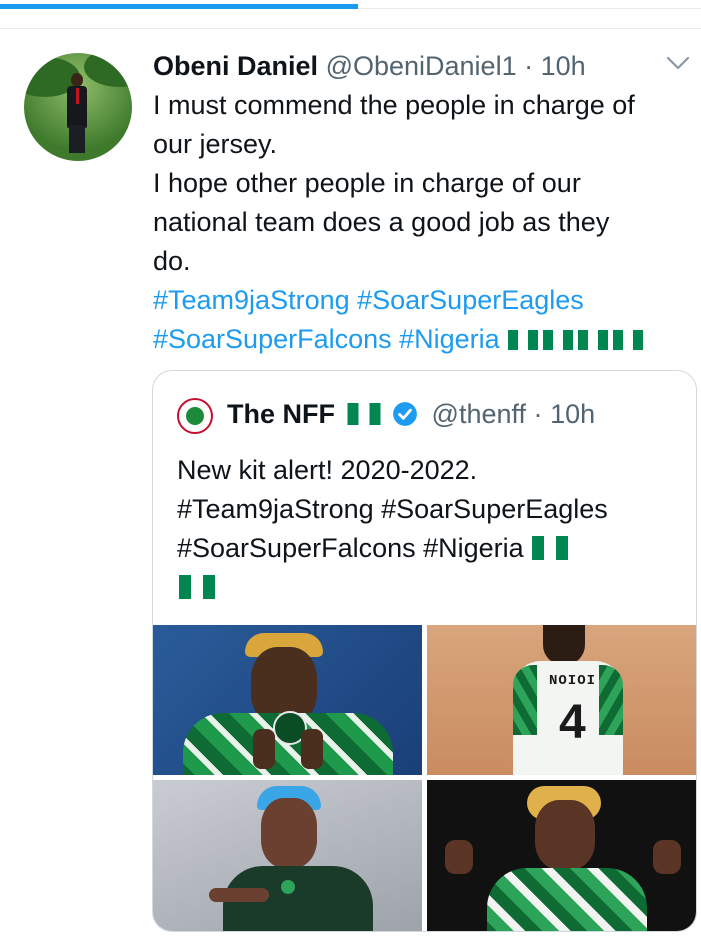  I want to click on tweet-line: do., so click(172, 261).